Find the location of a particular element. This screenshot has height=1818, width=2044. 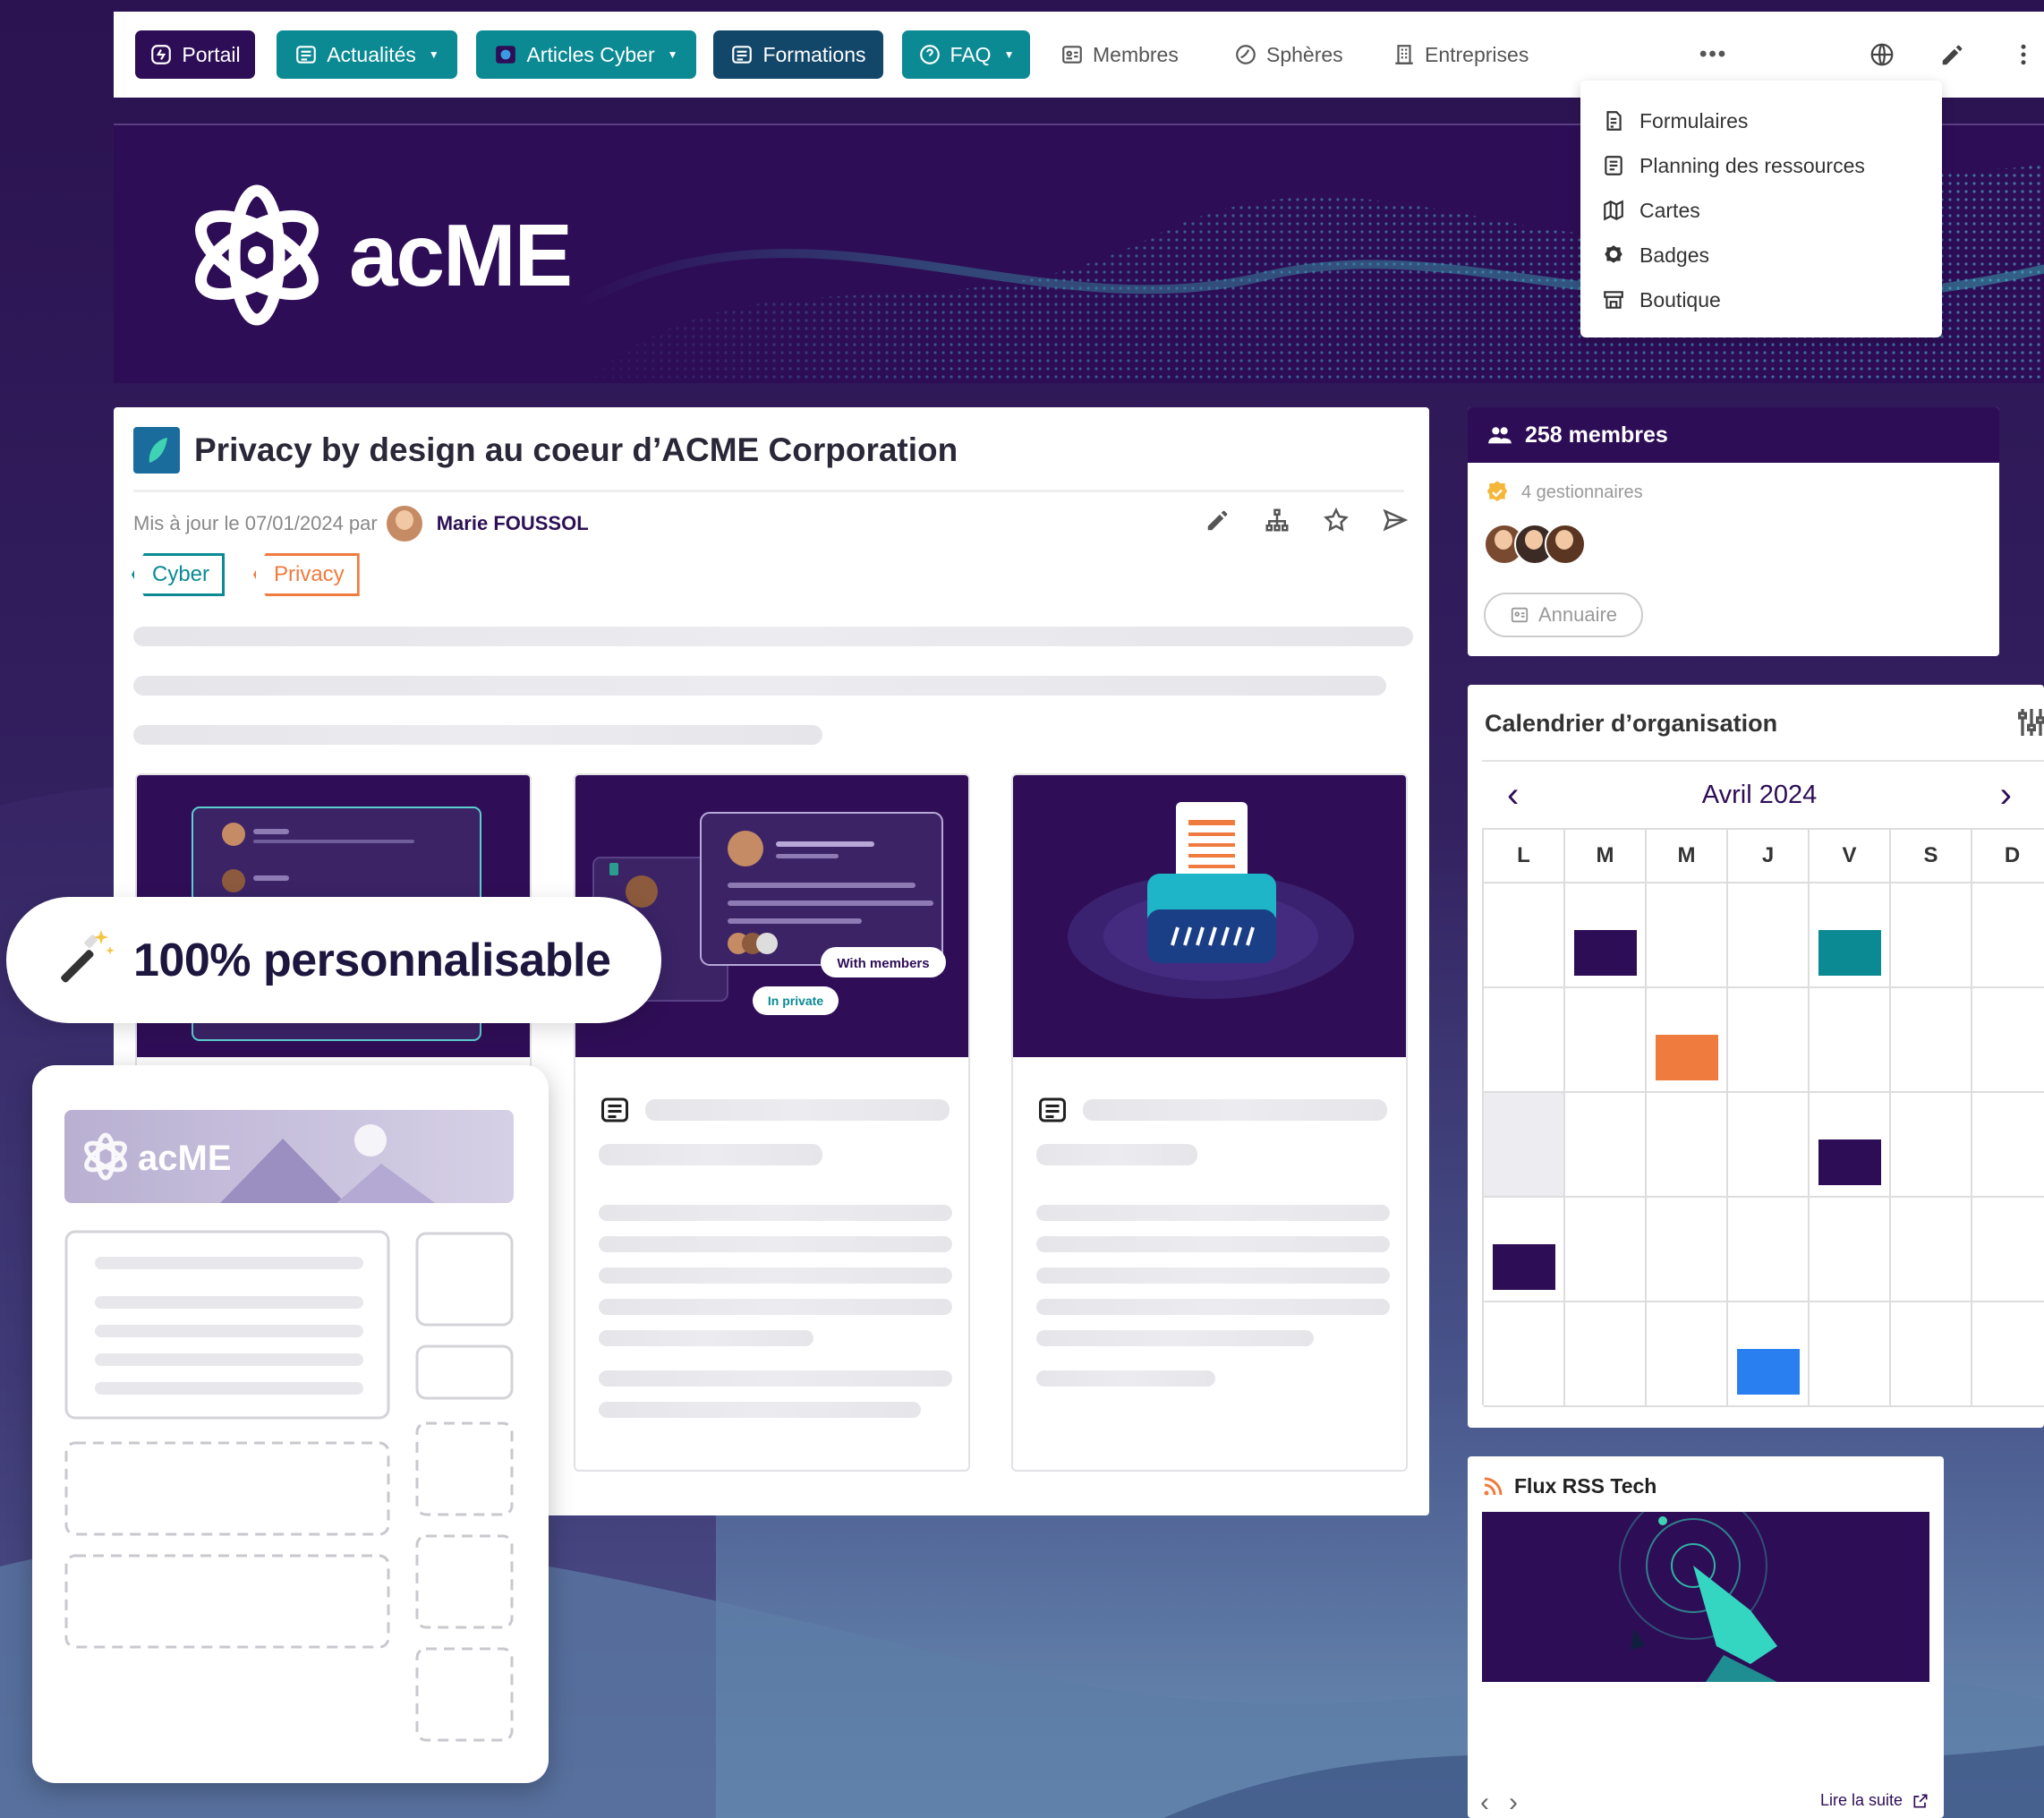

building-icon is located at coordinates (1404, 54).